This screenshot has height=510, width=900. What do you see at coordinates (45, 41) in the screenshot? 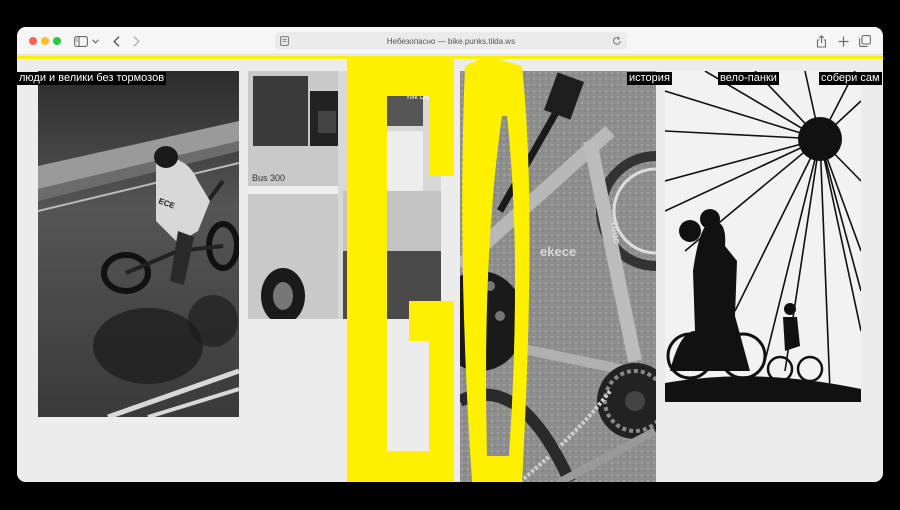
I see `minimize-window-button` at bounding box center [45, 41].